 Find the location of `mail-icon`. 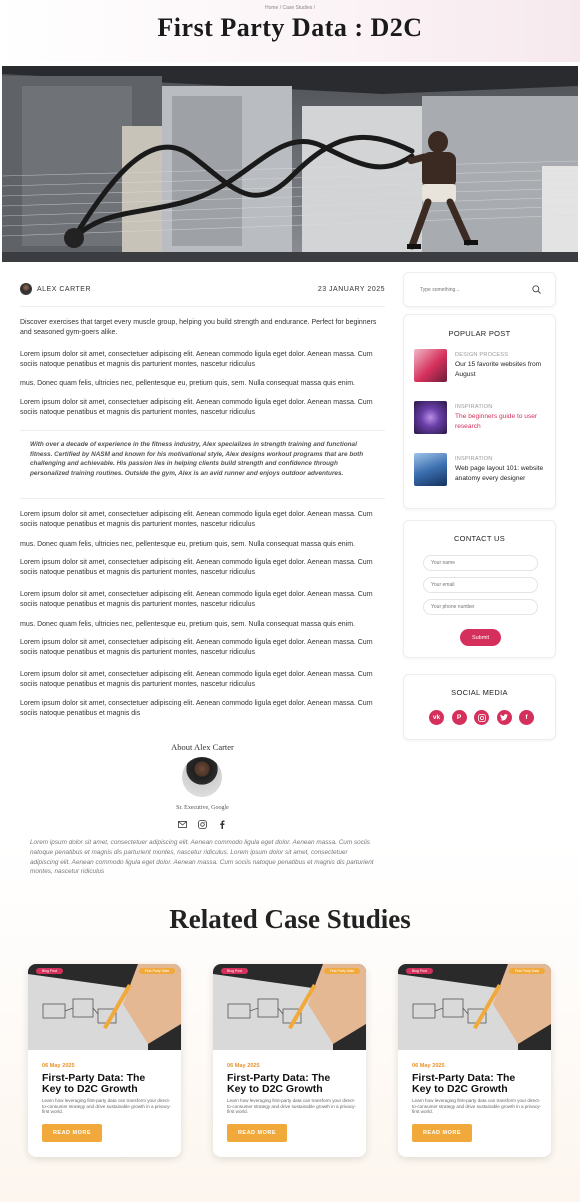

mail-icon is located at coordinates (182, 824).